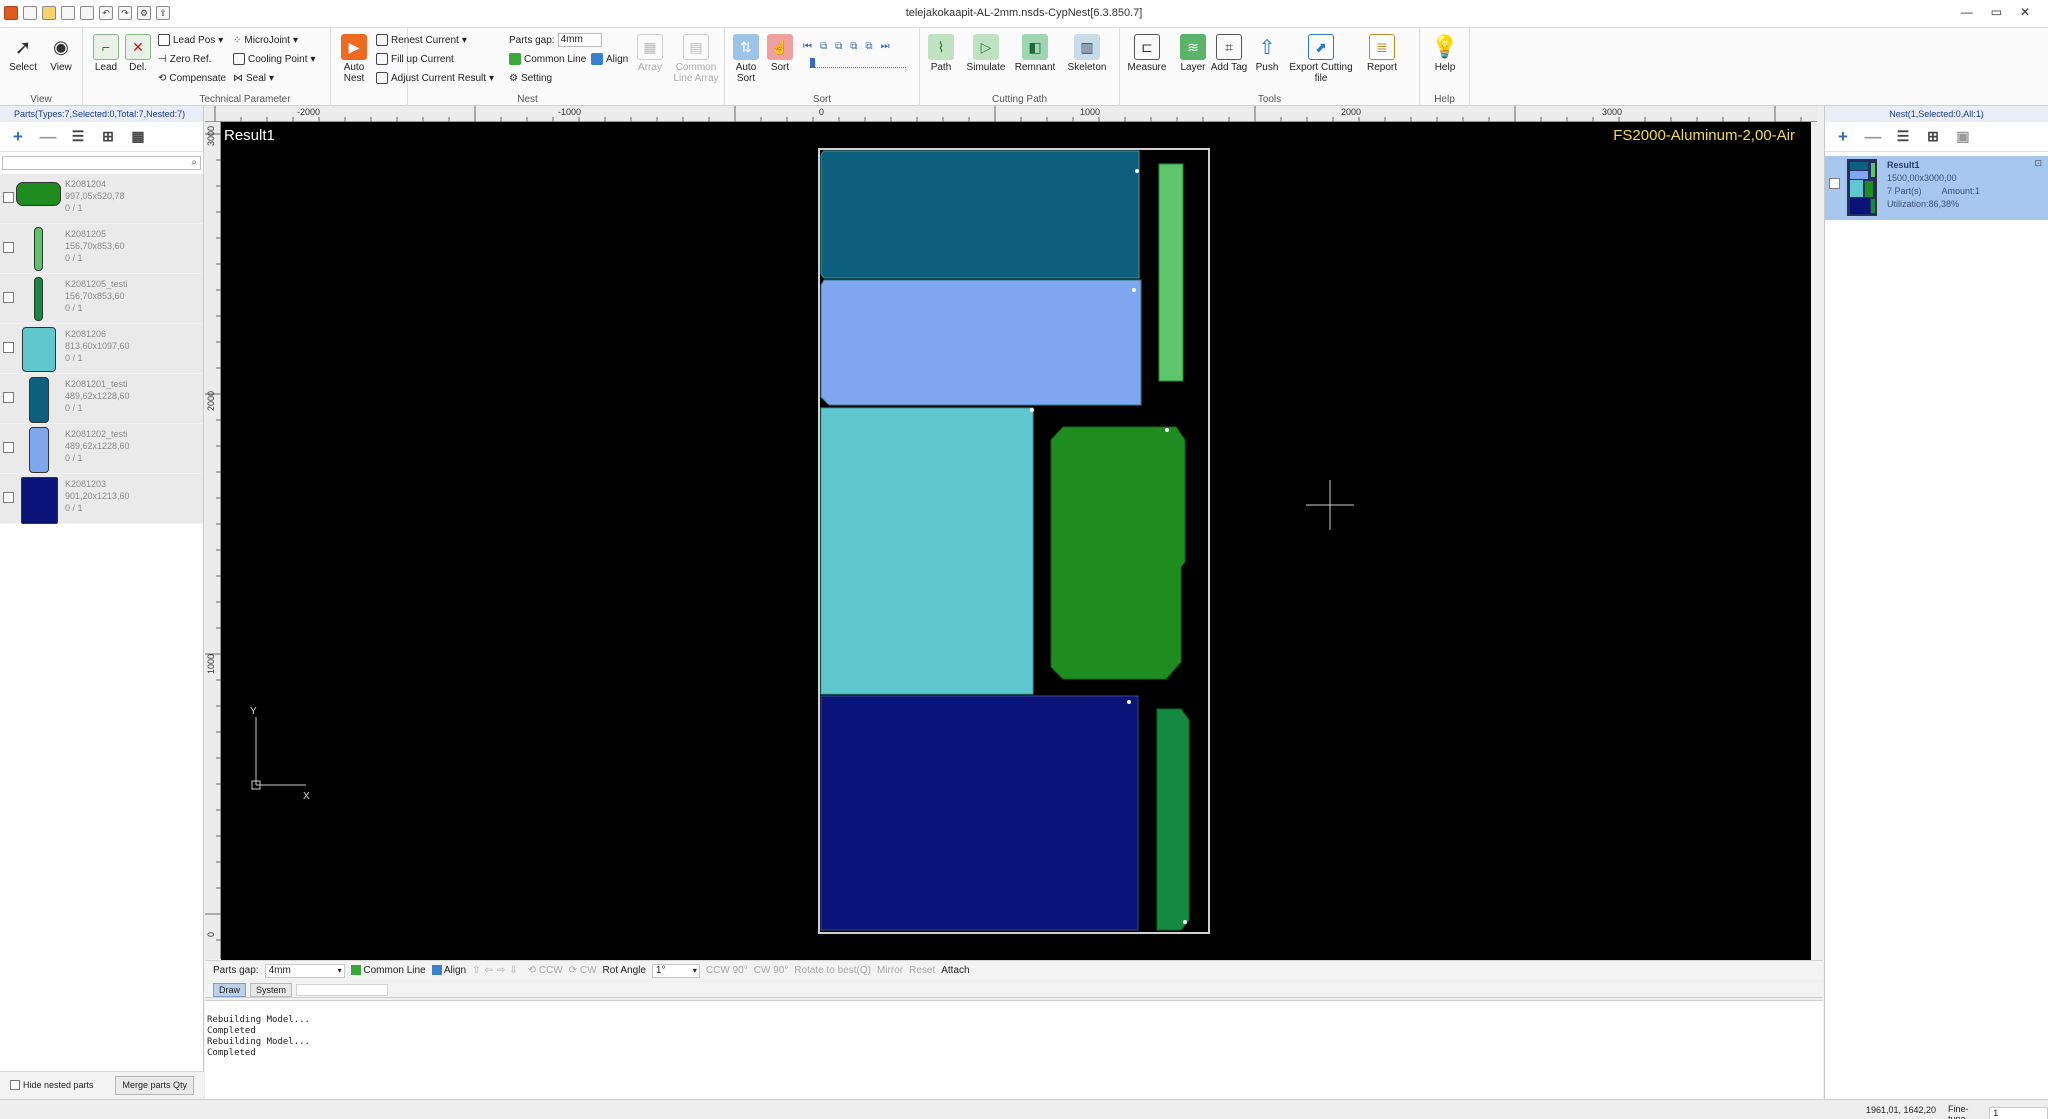 This screenshot has width=2048, height=1119. What do you see at coordinates (1445, 61) in the screenshot?
I see `help-button: 💡 Help` at bounding box center [1445, 61].